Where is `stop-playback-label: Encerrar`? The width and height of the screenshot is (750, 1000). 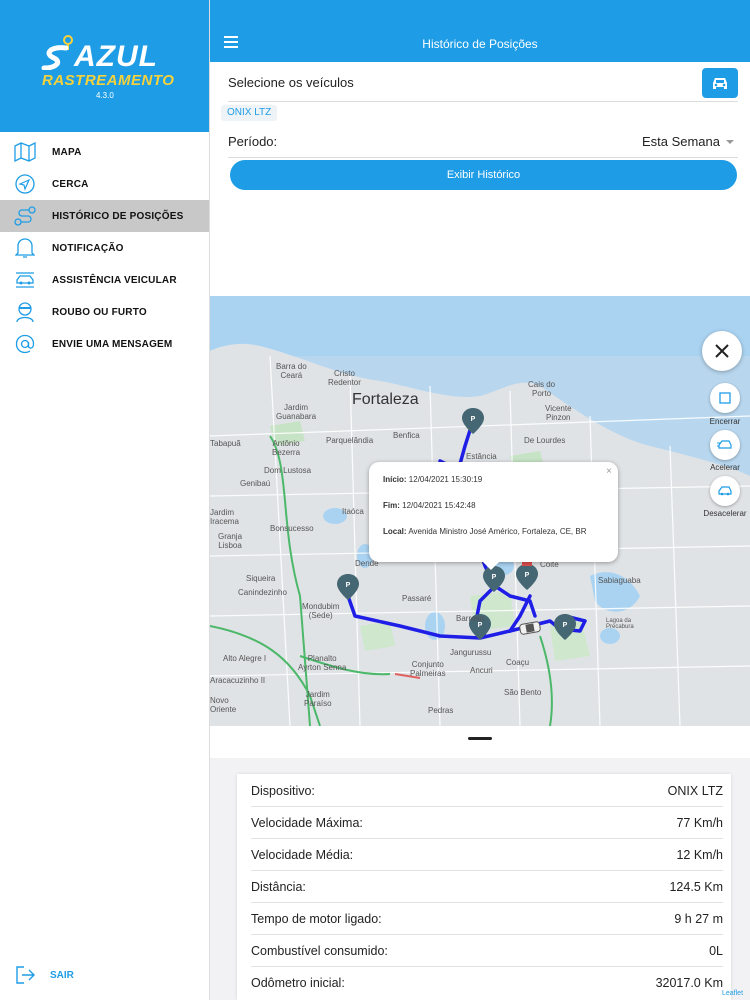 stop-playback-label: Encerrar is located at coordinates (725, 421).